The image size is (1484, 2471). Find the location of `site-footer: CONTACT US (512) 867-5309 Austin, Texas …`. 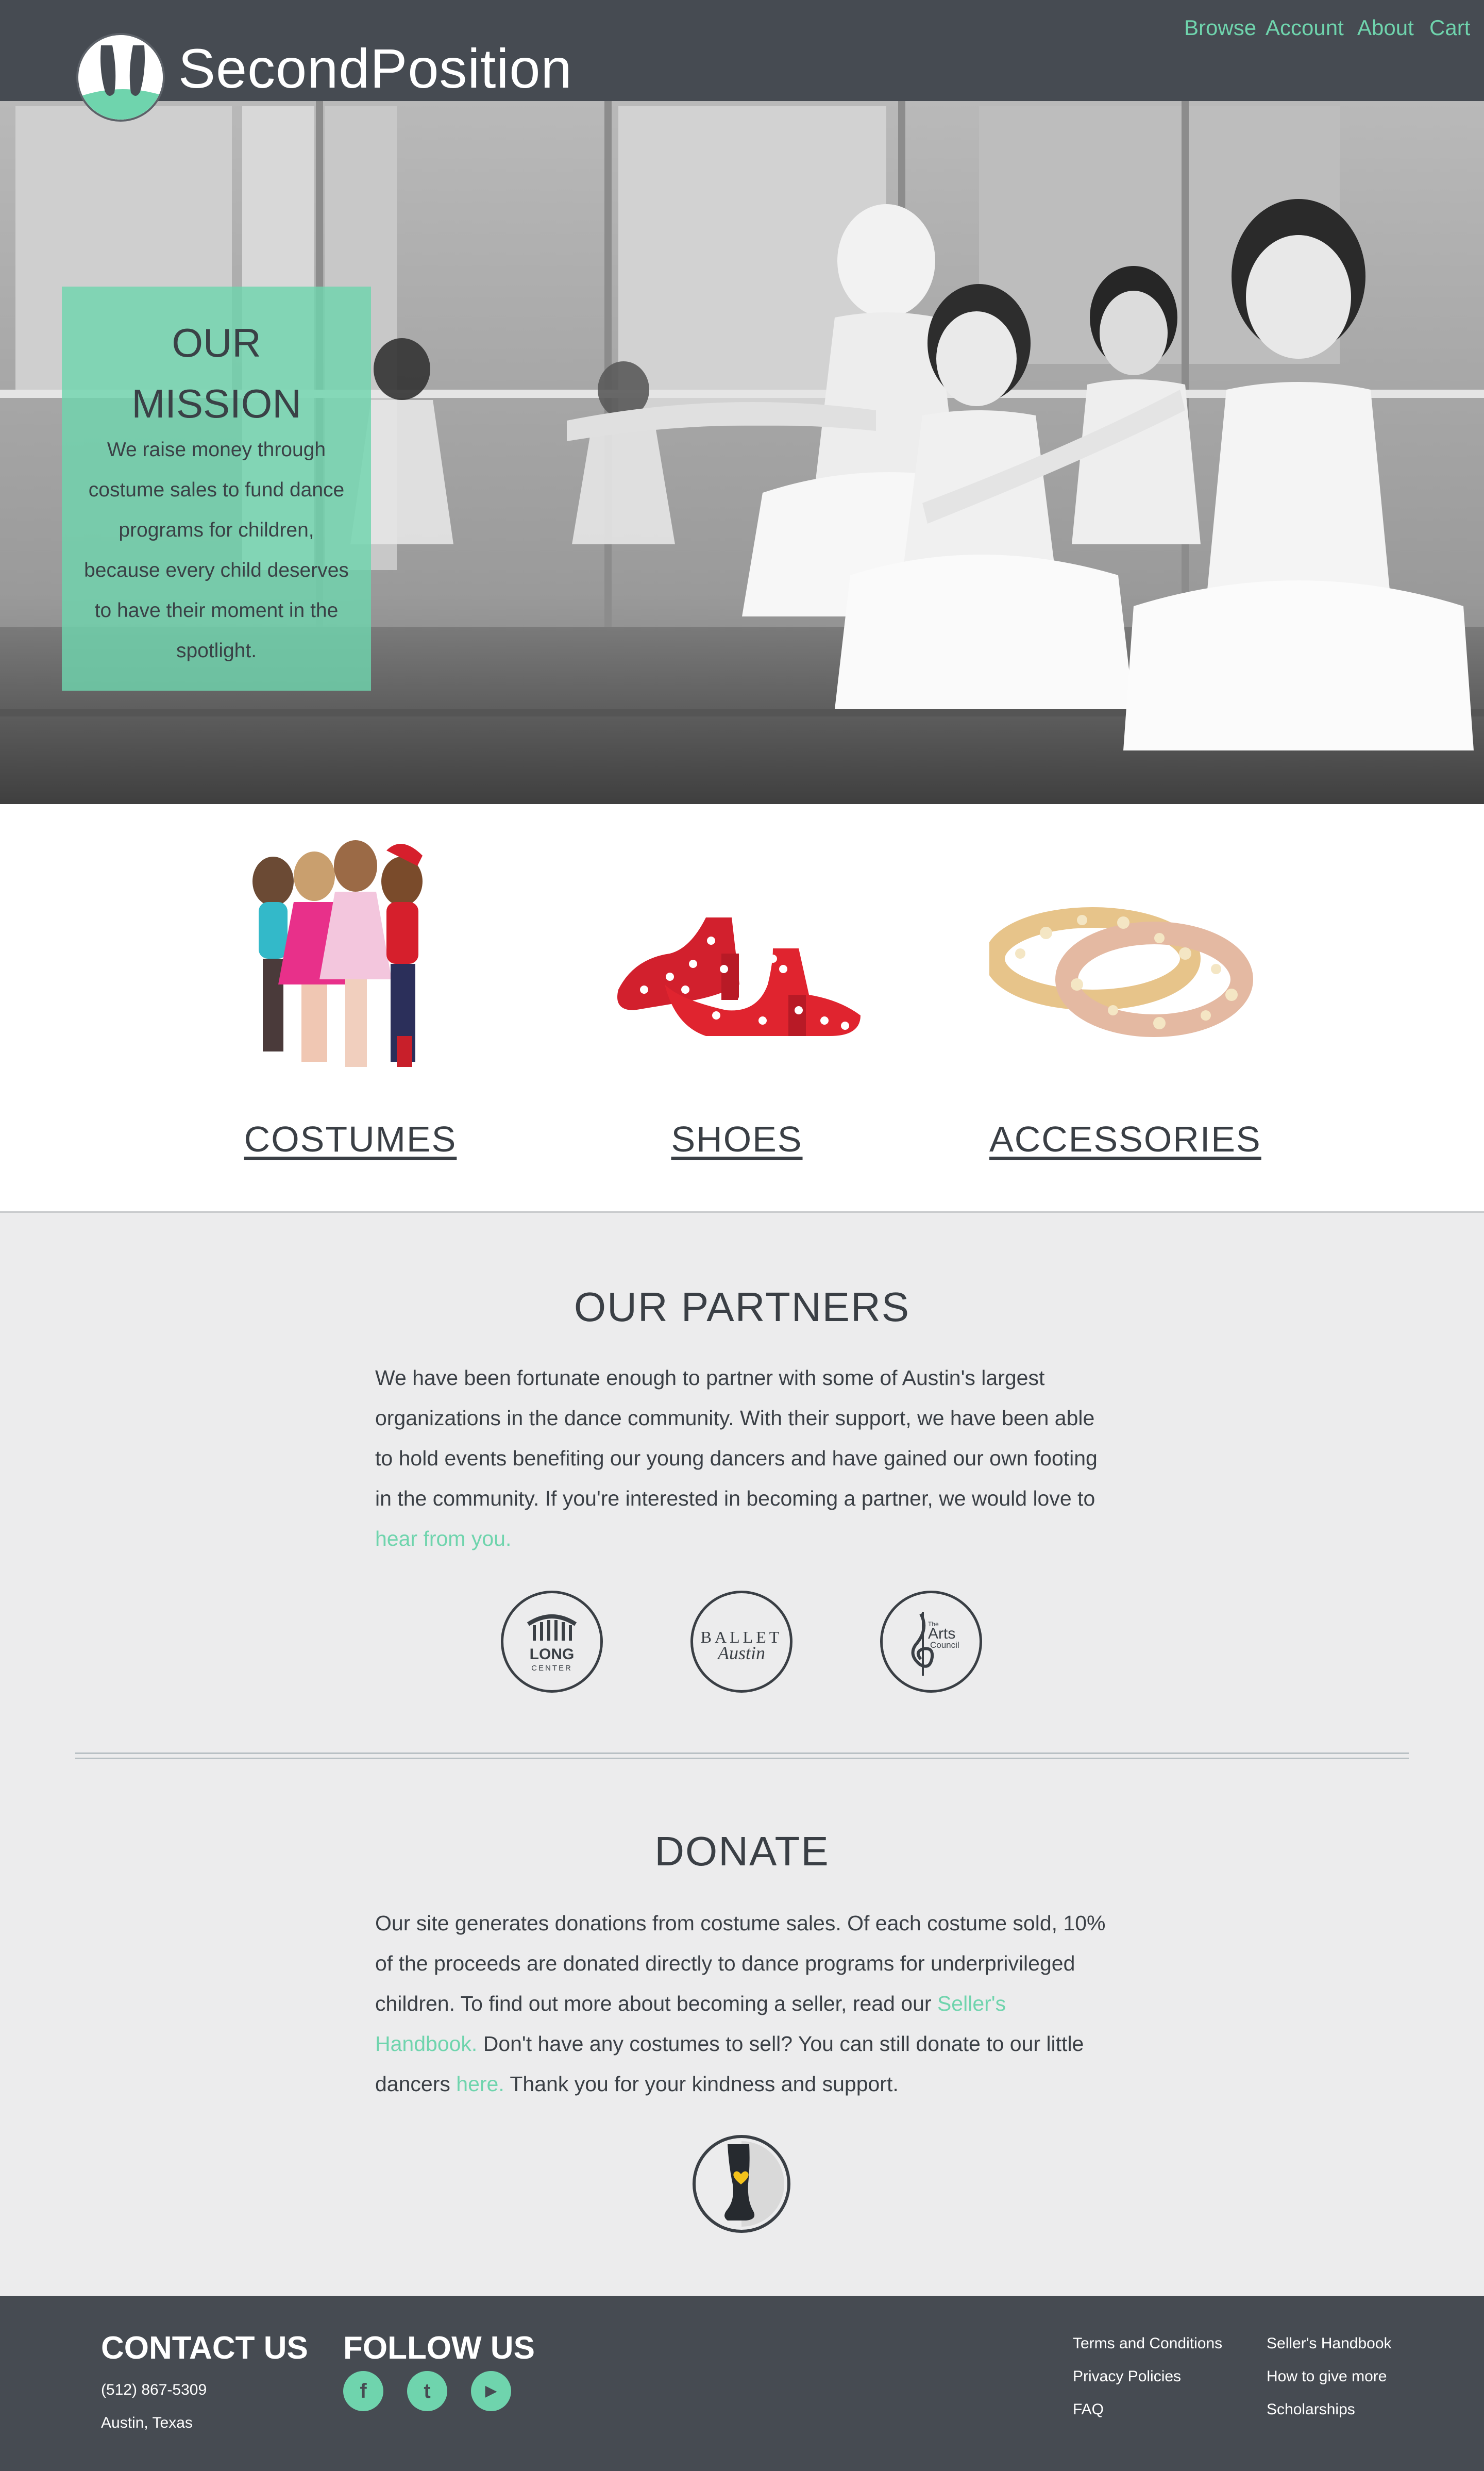

site-footer: CONTACT US (512) 867-5309 Austin, Texas … is located at coordinates (742, 2383).